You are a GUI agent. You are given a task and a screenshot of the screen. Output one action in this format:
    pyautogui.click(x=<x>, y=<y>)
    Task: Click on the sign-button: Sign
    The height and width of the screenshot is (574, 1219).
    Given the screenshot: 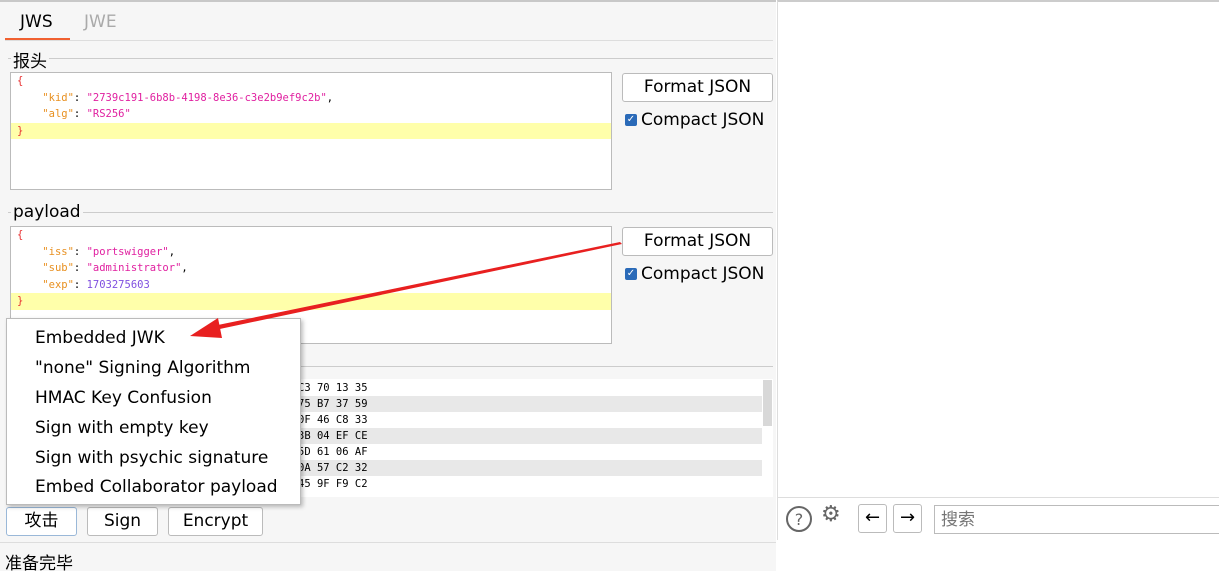 What is the action you would take?
    pyautogui.click(x=122, y=521)
    